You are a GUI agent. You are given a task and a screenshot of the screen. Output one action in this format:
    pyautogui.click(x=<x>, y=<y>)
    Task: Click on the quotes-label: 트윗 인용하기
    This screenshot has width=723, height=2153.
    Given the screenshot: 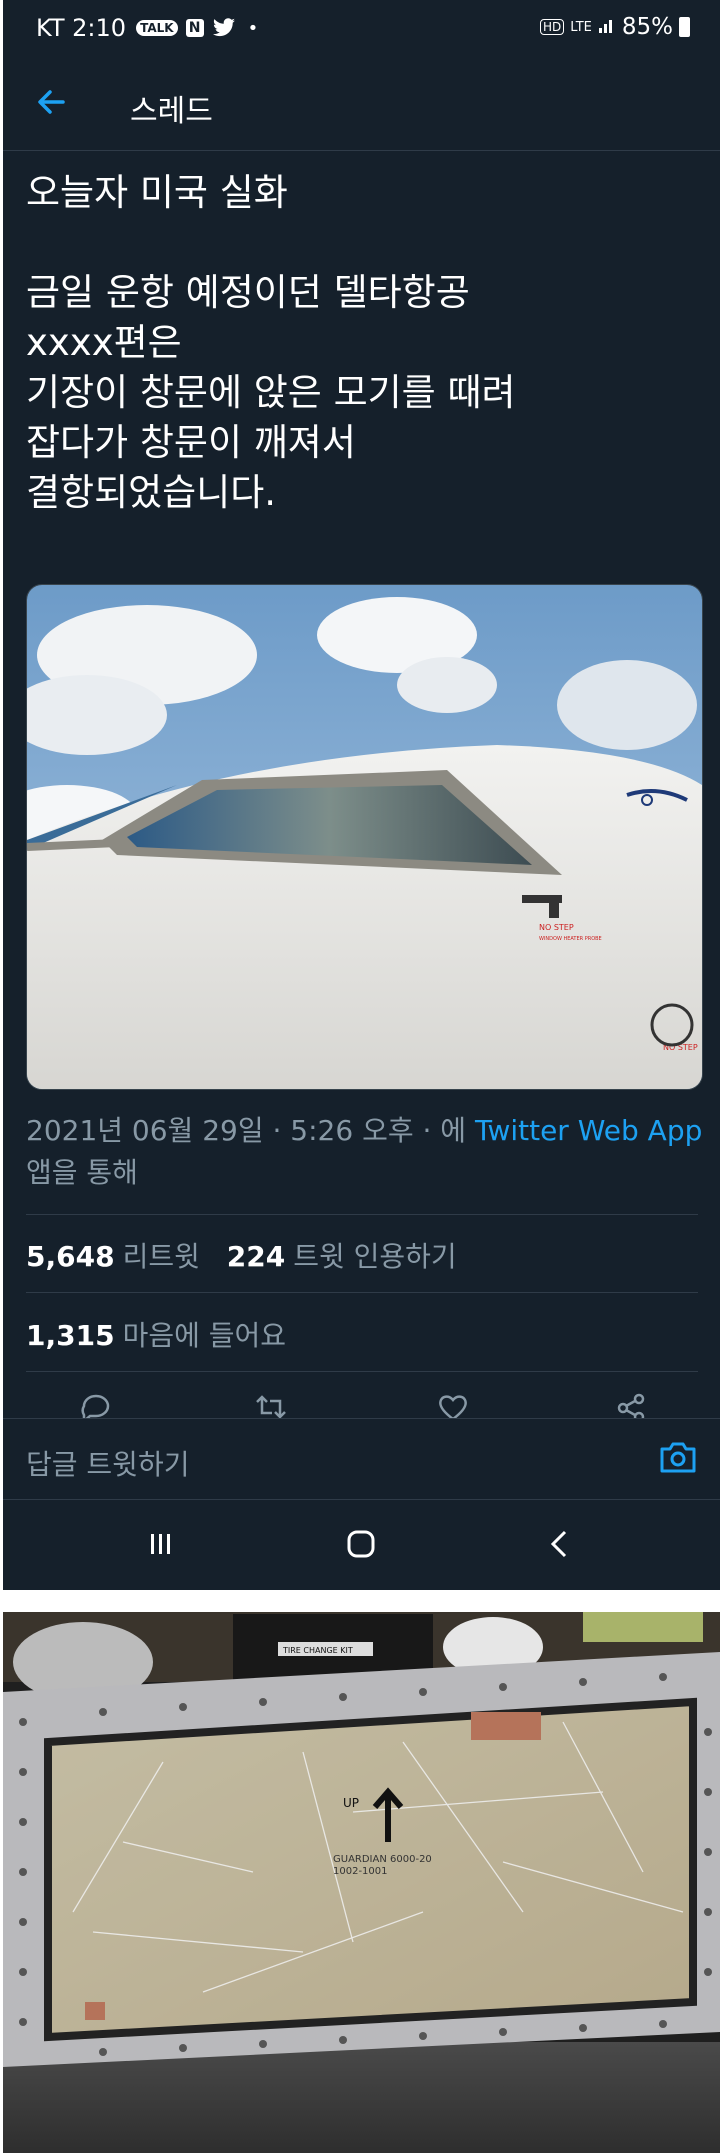 What is the action you would take?
    pyautogui.click(x=375, y=1256)
    